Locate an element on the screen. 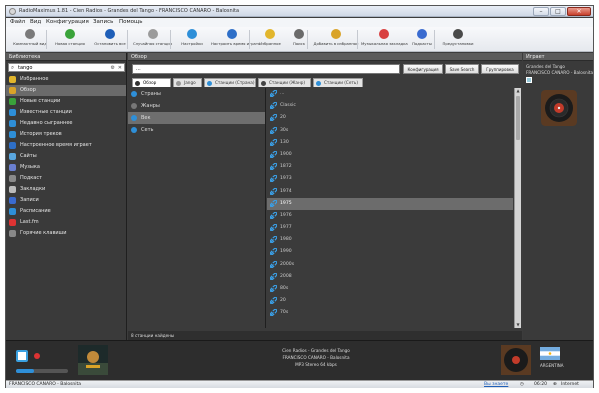  year-list-scrollbar: ▲ ▼ is located at coordinates (517, 208).